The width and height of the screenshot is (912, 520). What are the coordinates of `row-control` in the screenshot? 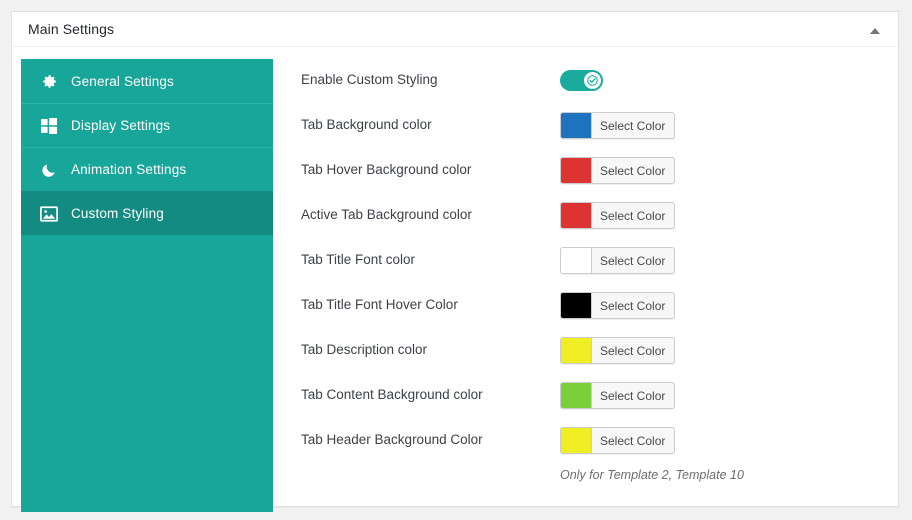 It's located at (581, 79).